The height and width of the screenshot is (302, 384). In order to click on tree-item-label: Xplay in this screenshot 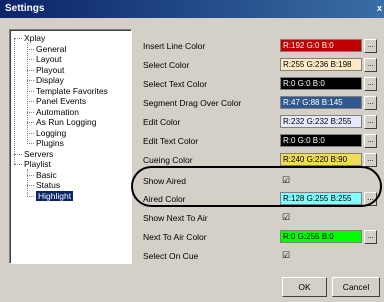, I will do `click(35, 38)`.